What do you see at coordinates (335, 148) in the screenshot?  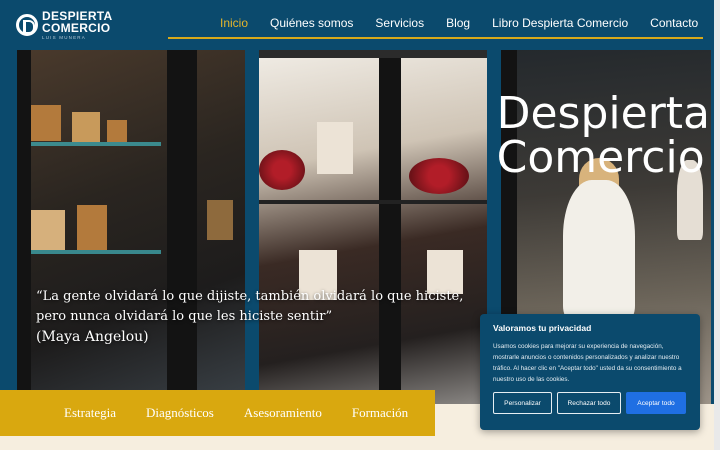 I see `shopping-bag` at bounding box center [335, 148].